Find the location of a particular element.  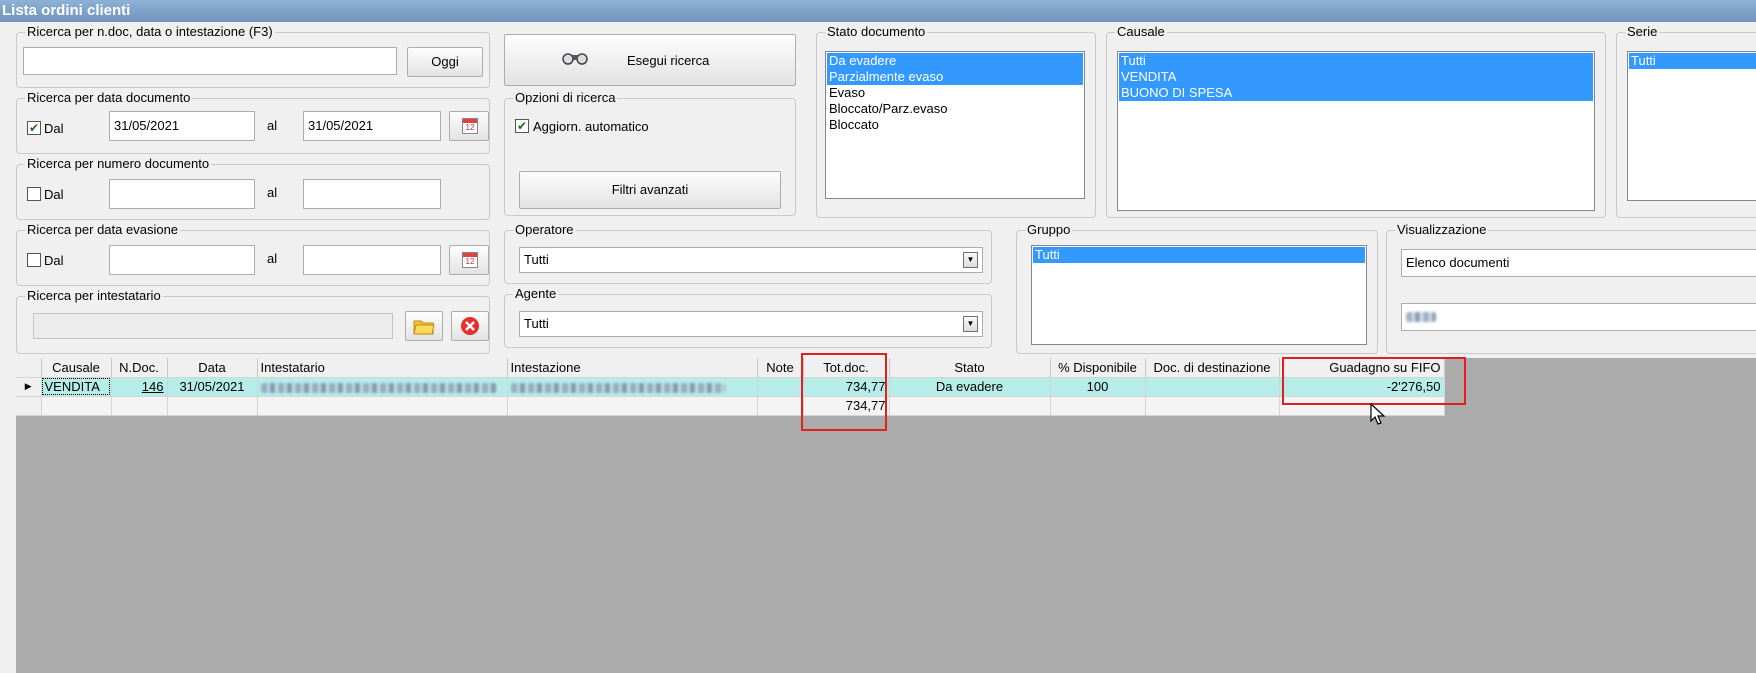

causale-item: Tutti is located at coordinates (1356, 61).